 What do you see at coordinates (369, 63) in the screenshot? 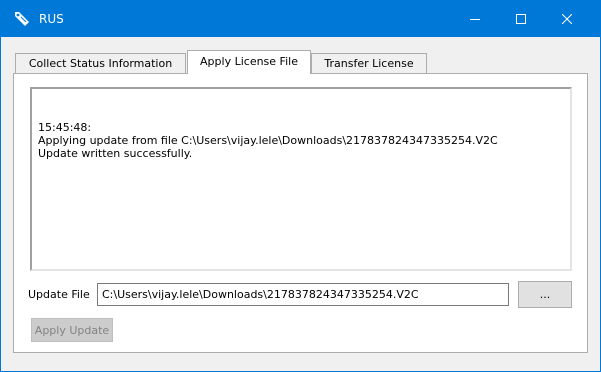
I see `tab-transfer-license: Transfer License` at bounding box center [369, 63].